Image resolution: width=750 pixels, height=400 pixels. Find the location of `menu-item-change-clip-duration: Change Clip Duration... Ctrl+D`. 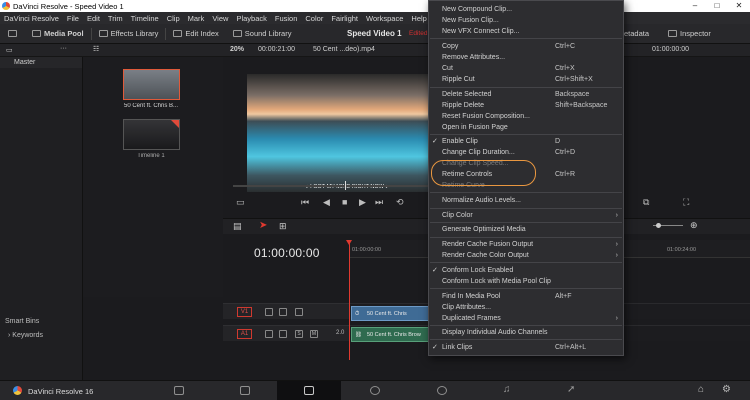

menu-item-change-clip-duration: Change Clip Duration... Ctrl+D is located at coordinates (526, 152).